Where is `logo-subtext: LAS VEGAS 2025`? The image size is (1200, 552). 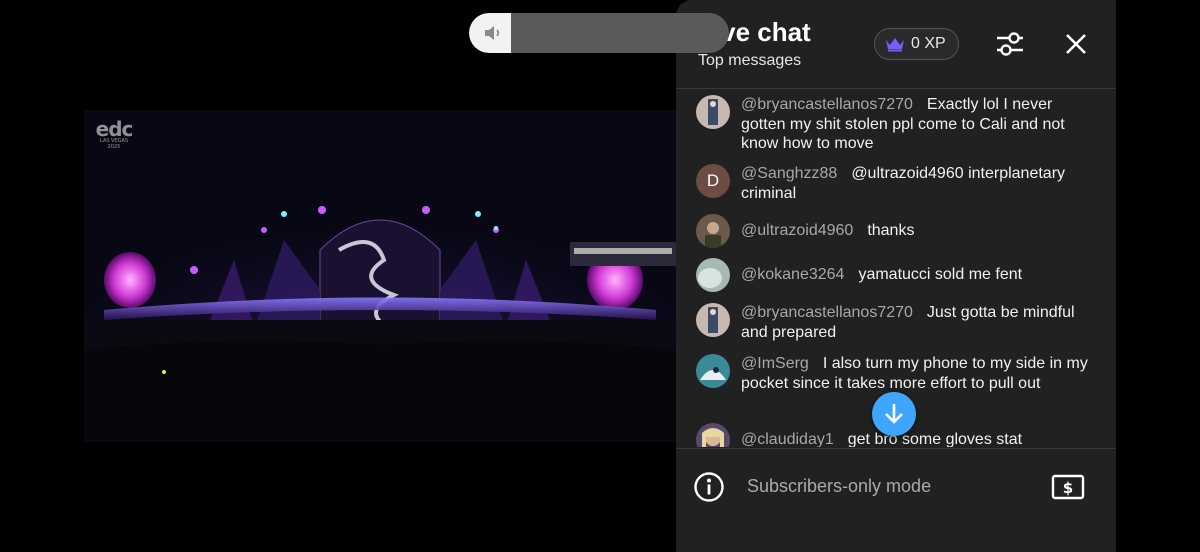
logo-subtext: LAS VEGAS 2025 is located at coordinates (114, 144).